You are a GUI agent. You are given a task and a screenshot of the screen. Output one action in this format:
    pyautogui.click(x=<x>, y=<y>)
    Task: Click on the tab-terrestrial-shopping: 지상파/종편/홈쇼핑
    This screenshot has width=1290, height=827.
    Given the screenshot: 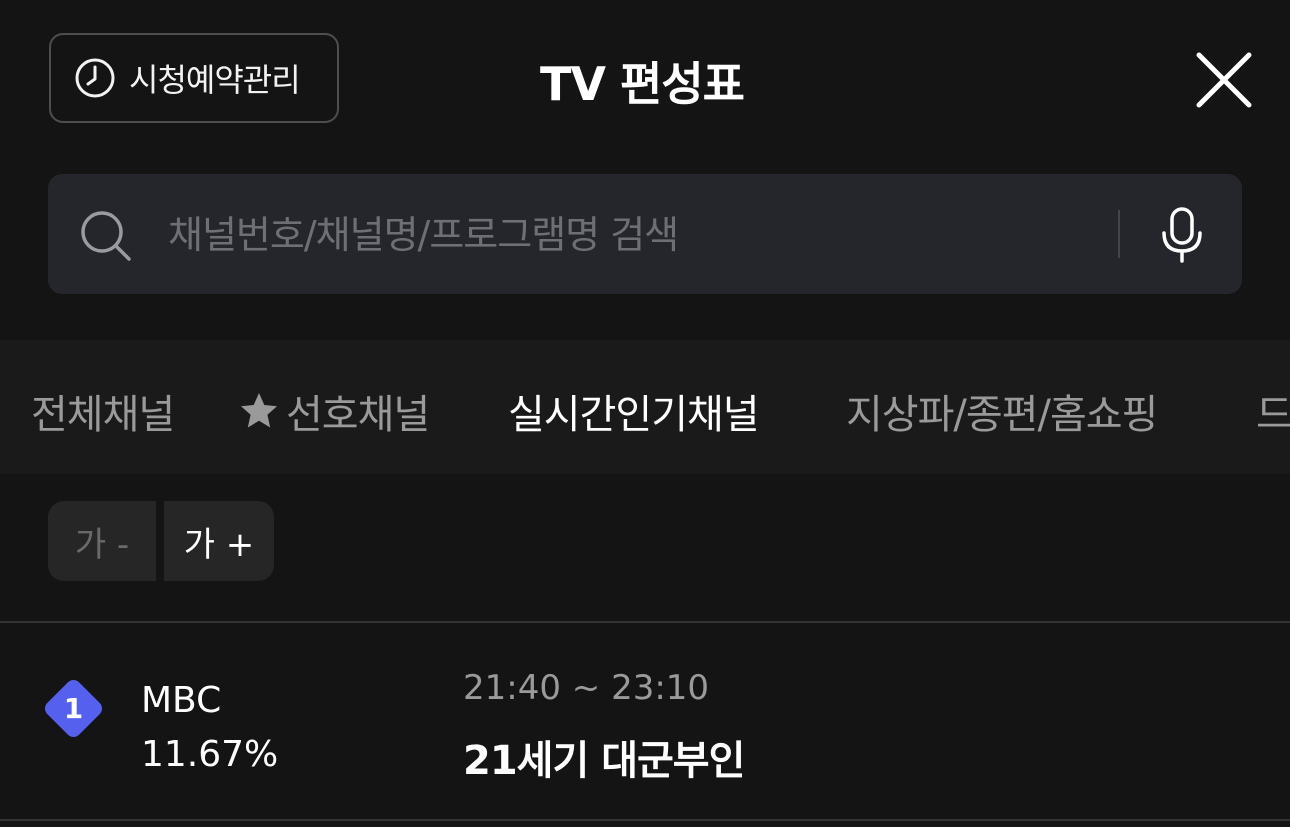 What is the action you would take?
    pyautogui.click(x=1002, y=411)
    